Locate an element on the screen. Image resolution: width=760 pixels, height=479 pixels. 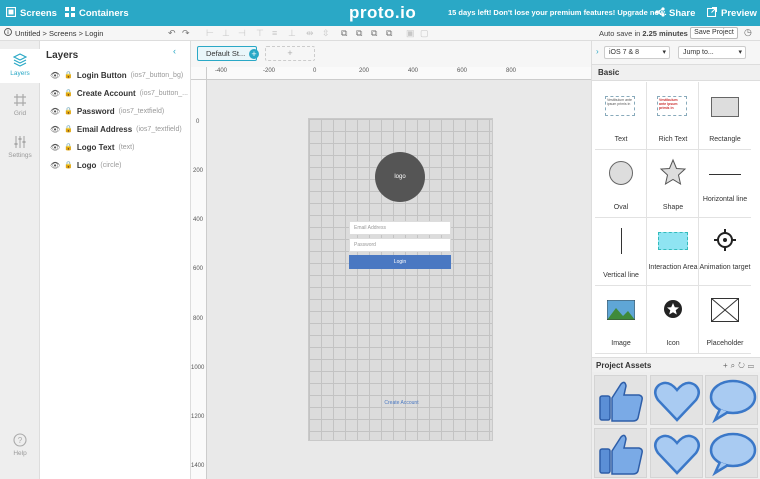
layer-name: Email Address is located at coordinates (104, 129).